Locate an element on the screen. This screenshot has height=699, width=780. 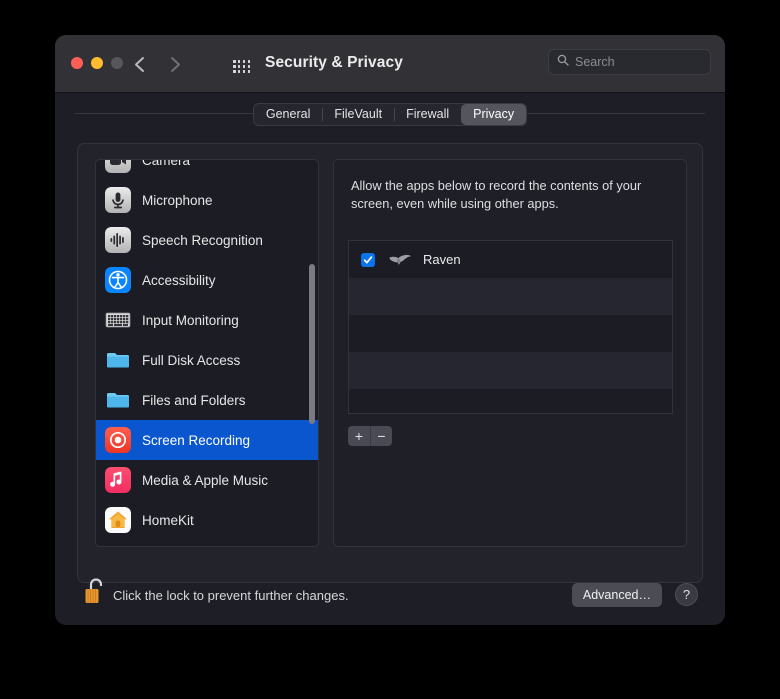
tab-bar: General FileVault Firewall Privacy is located at coordinates (390, 114).